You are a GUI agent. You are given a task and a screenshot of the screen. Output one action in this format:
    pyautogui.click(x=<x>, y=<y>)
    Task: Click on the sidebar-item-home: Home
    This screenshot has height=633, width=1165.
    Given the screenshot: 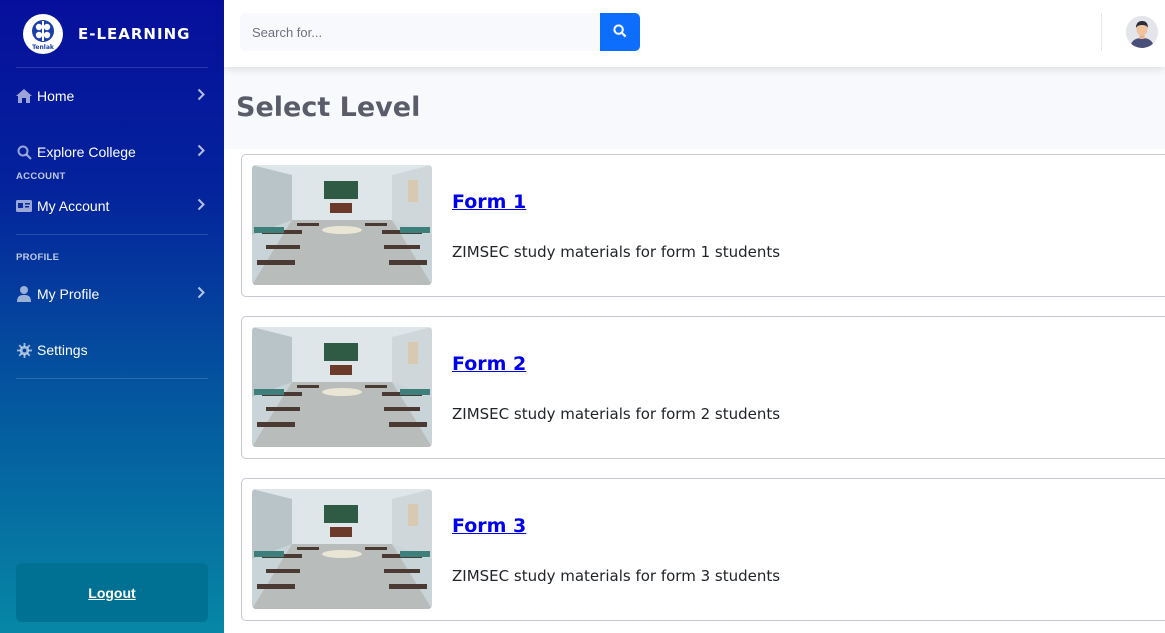 What is the action you would take?
    pyautogui.click(x=112, y=96)
    